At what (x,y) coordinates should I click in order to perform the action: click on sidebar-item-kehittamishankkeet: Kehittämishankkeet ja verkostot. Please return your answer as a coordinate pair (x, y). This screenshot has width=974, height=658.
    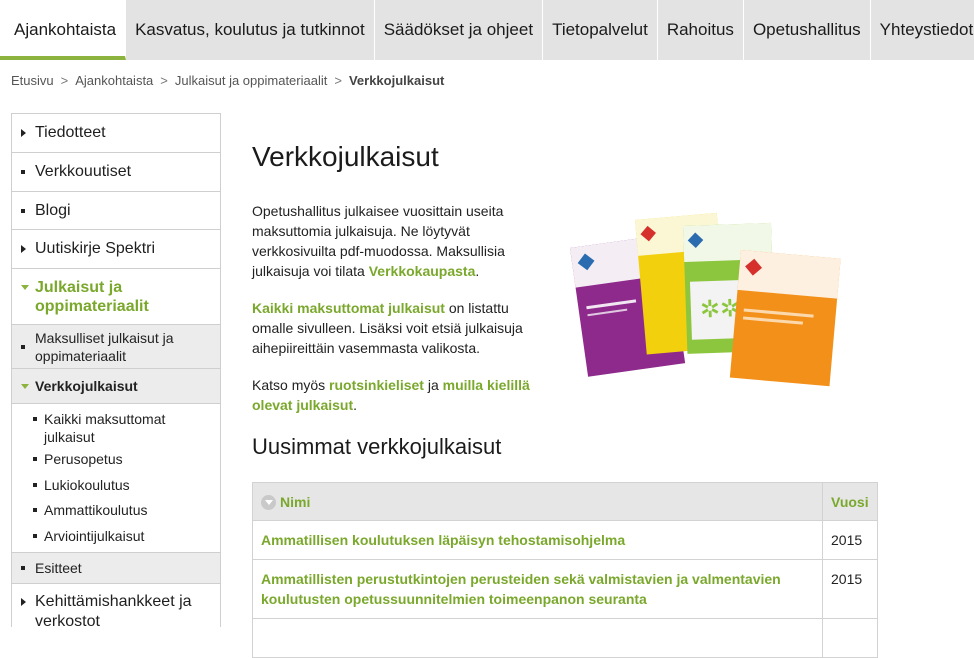
    Looking at the image, I should click on (116, 605).